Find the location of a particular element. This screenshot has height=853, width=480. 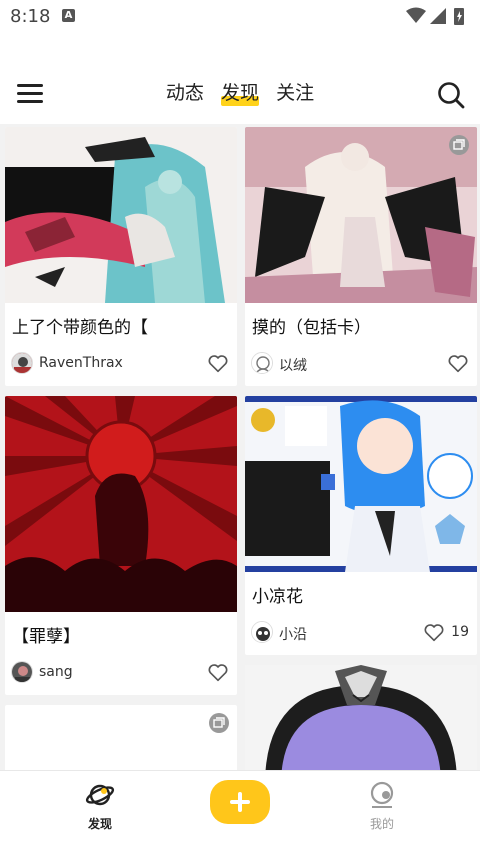

signal-icon is located at coordinates (438, 16).